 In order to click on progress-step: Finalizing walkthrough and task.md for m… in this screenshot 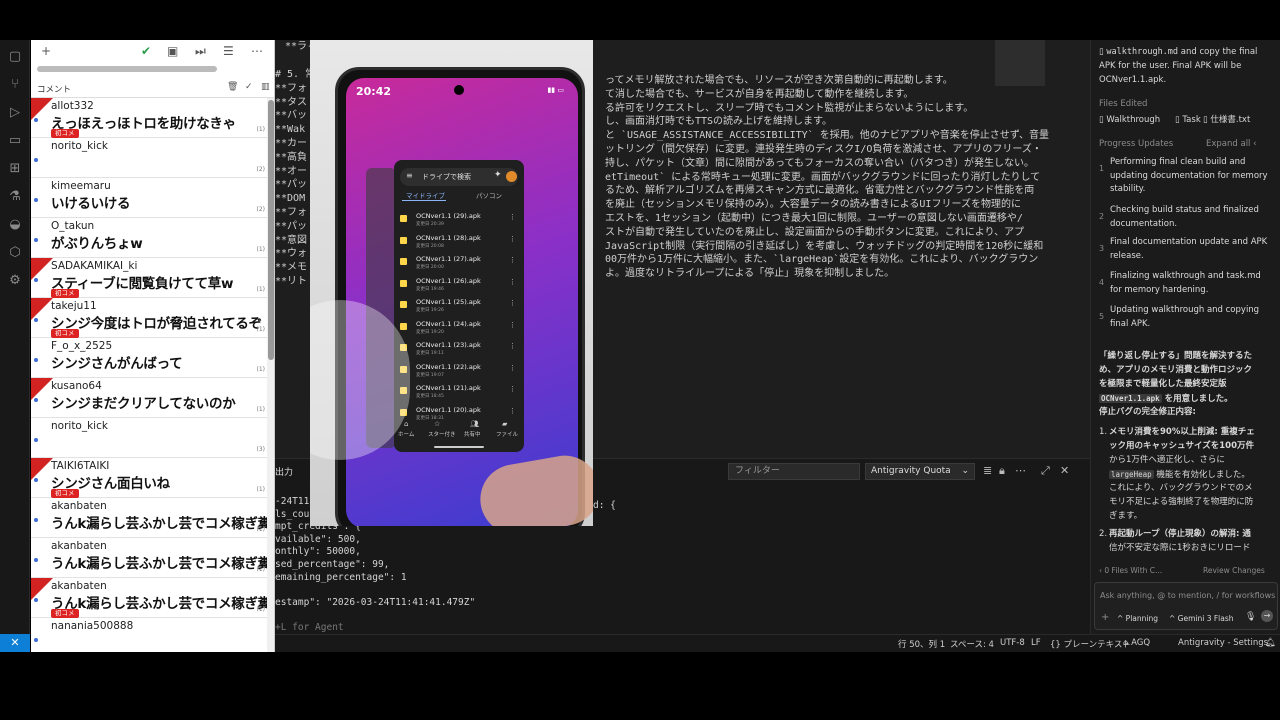, I will do `click(1192, 283)`.